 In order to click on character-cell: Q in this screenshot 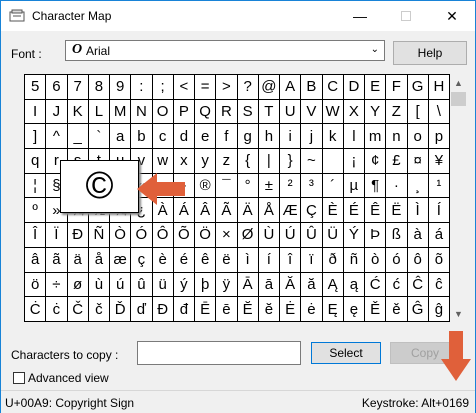, I will do `click(206, 112)`.